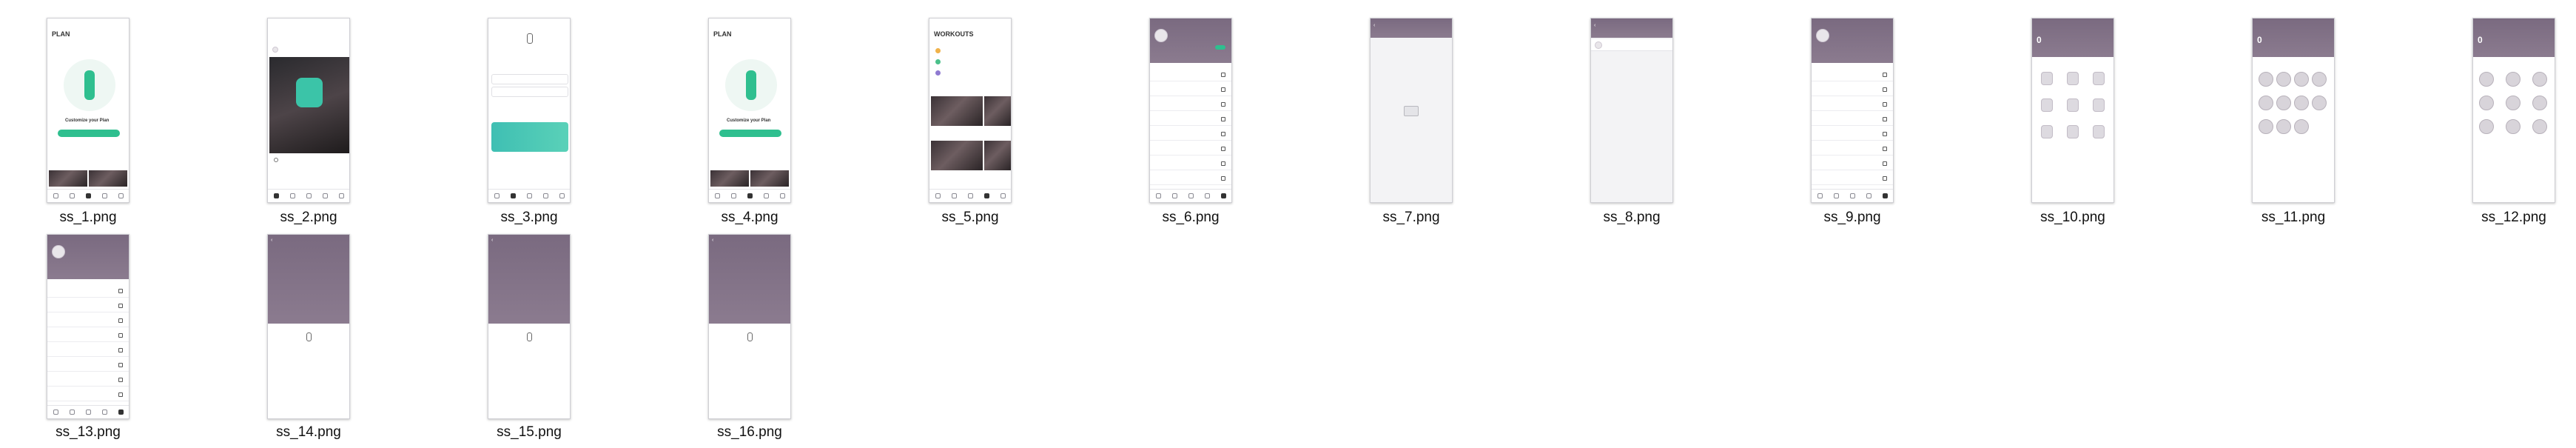  Describe the element at coordinates (1220, 47) in the screenshot. I see `toggle-switch` at that location.